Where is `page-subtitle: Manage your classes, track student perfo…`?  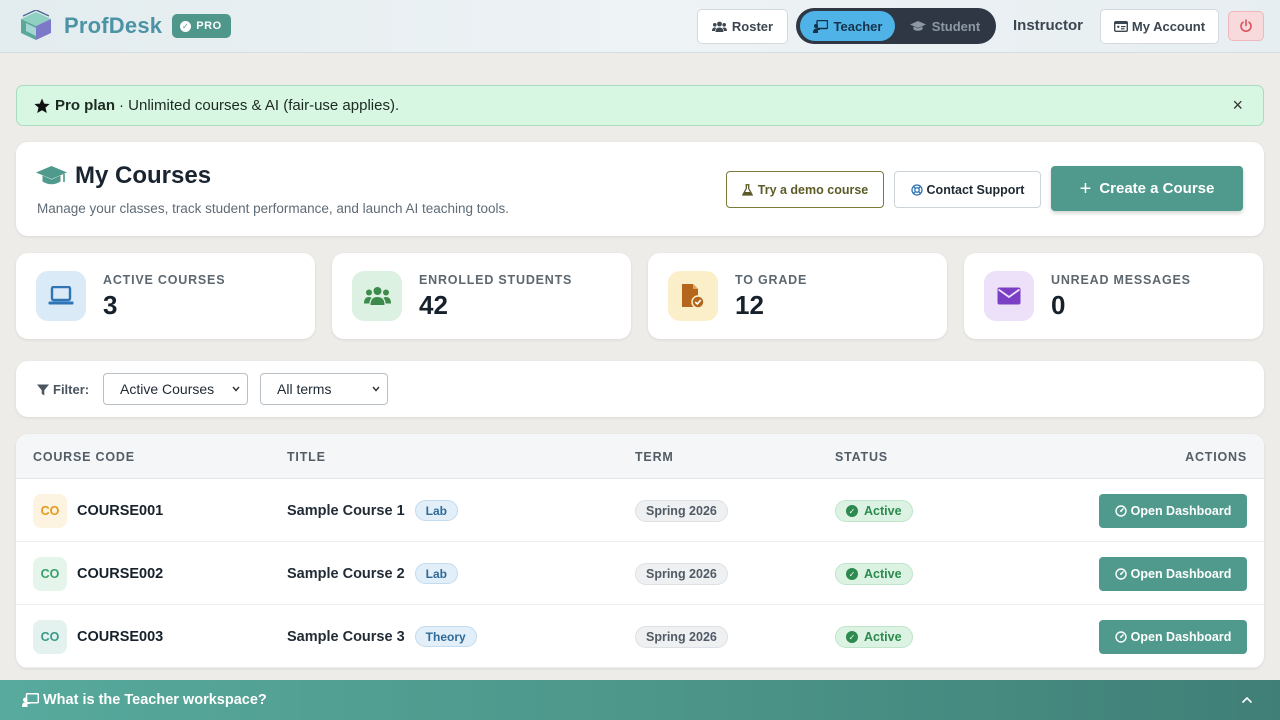
page-subtitle: Manage your classes, track student perfo… is located at coordinates (273, 208).